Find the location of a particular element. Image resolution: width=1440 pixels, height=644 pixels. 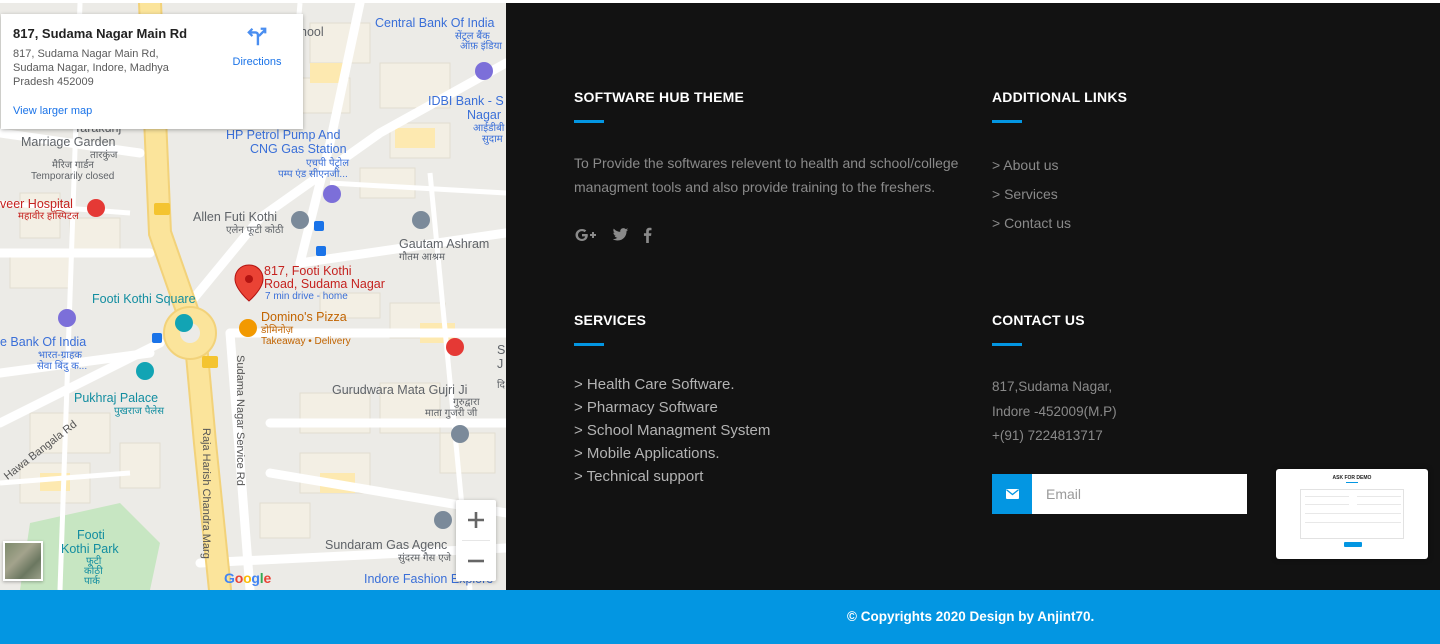

map-label-hospital-hi: महावीर हॉस्पिटल is located at coordinates (48, 216).